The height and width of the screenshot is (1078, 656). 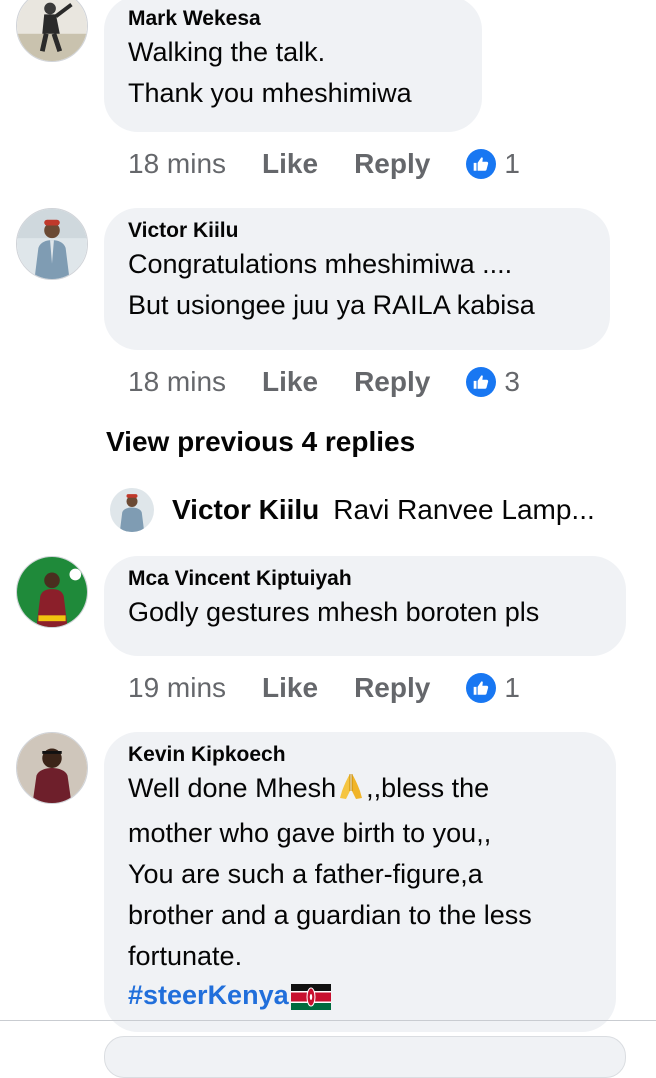 I want to click on comment-text-line: brother and a guardian to the less, so click(x=330, y=915).